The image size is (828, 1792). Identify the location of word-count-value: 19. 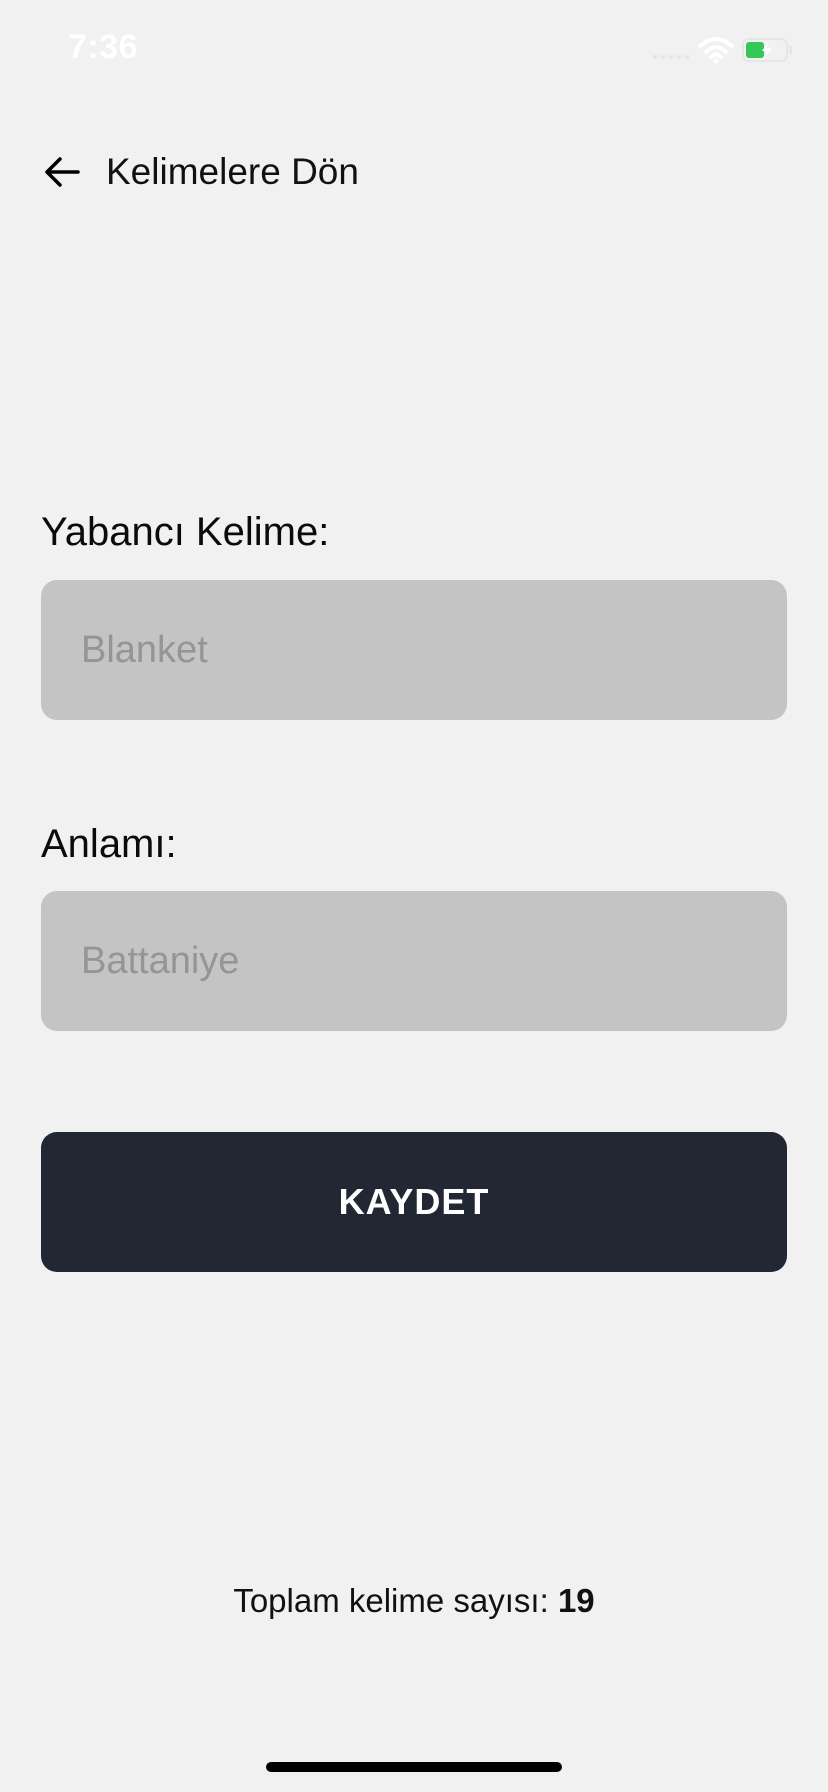
(576, 1600).